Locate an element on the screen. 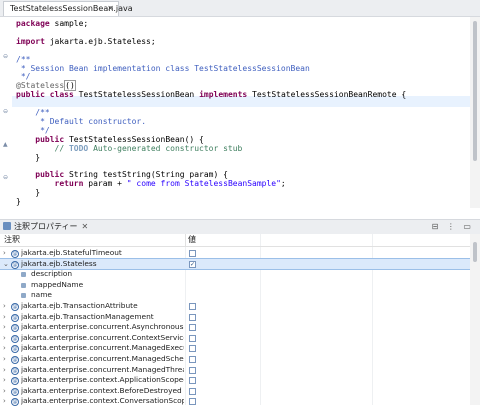  code-line: package sample; is located at coordinates (52, 23).